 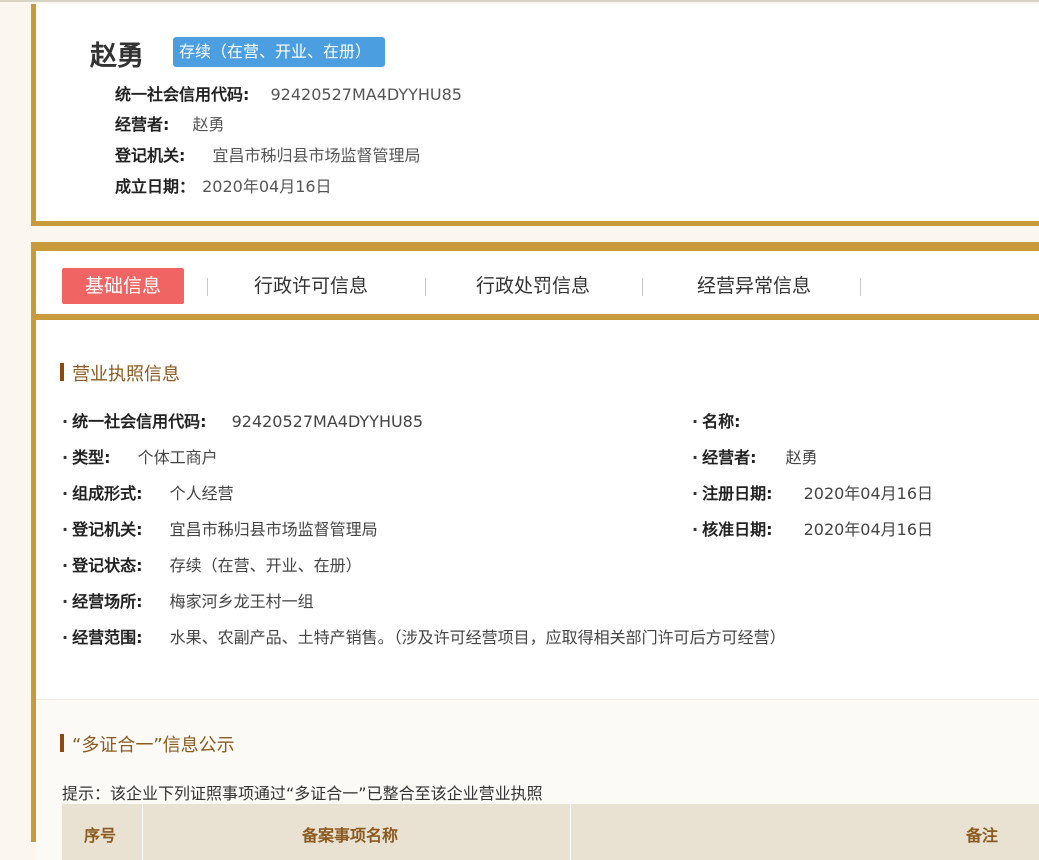 What do you see at coordinates (477, 637) in the screenshot?
I see `field-value: 水果、农副产品、土特产销售。（涉及许可经营项目，应取得相关部门许可后方可经营）` at bounding box center [477, 637].